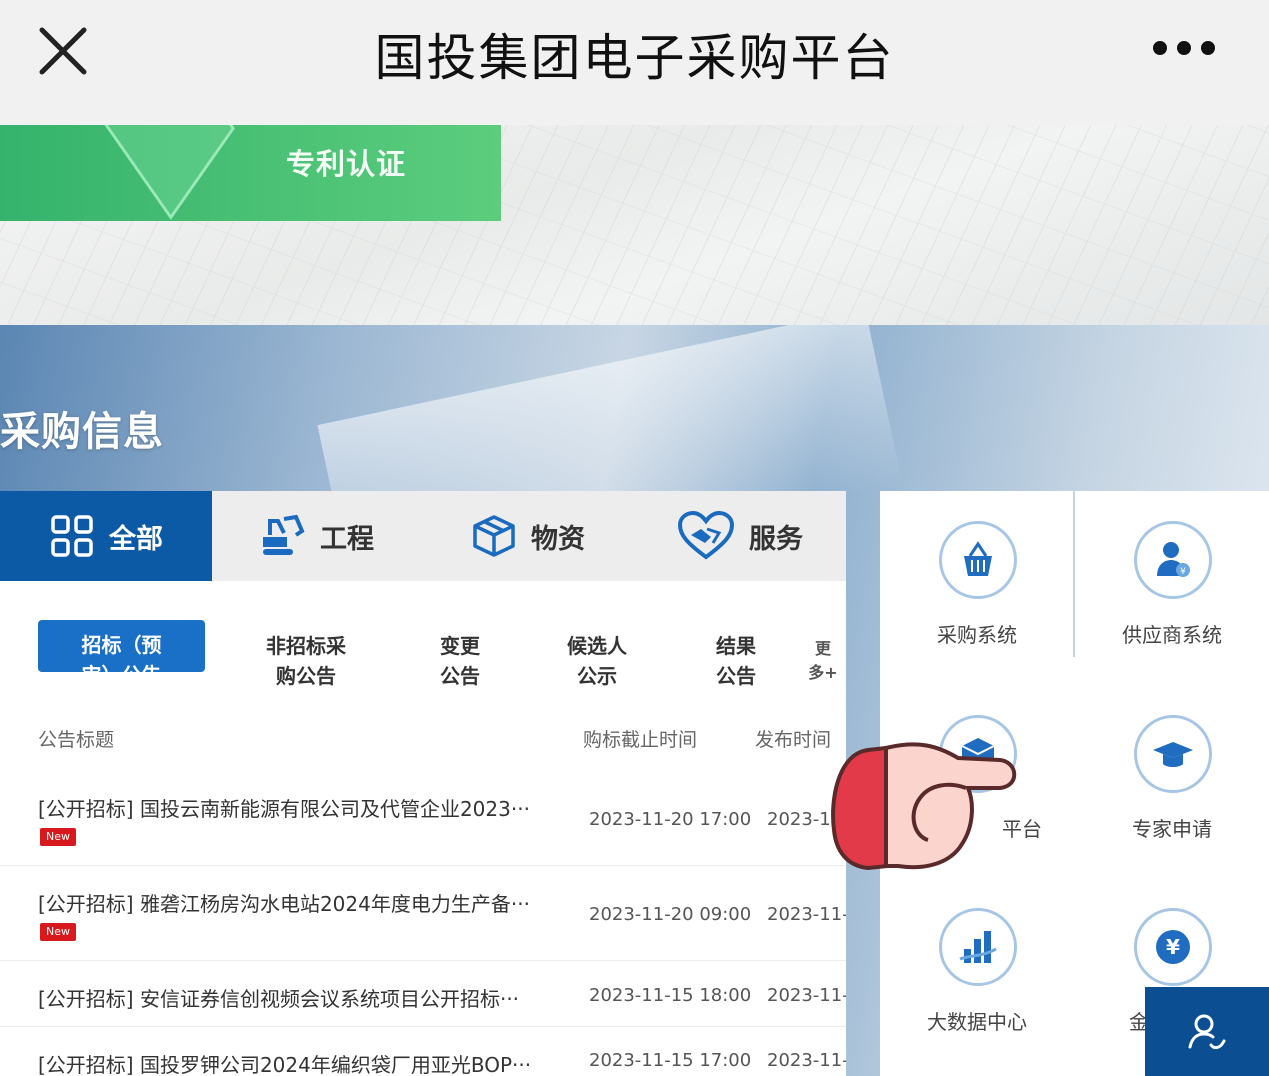 The image size is (1269, 1076). What do you see at coordinates (494, 536) in the screenshot?
I see `box-icon` at bounding box center [494, 536].